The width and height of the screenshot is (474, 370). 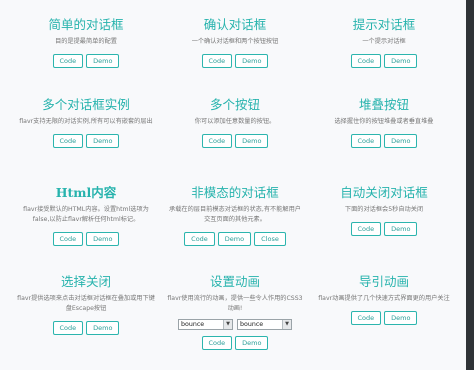 I want to click on card-title: 堆叠按钮, so click(x=383, y=104).